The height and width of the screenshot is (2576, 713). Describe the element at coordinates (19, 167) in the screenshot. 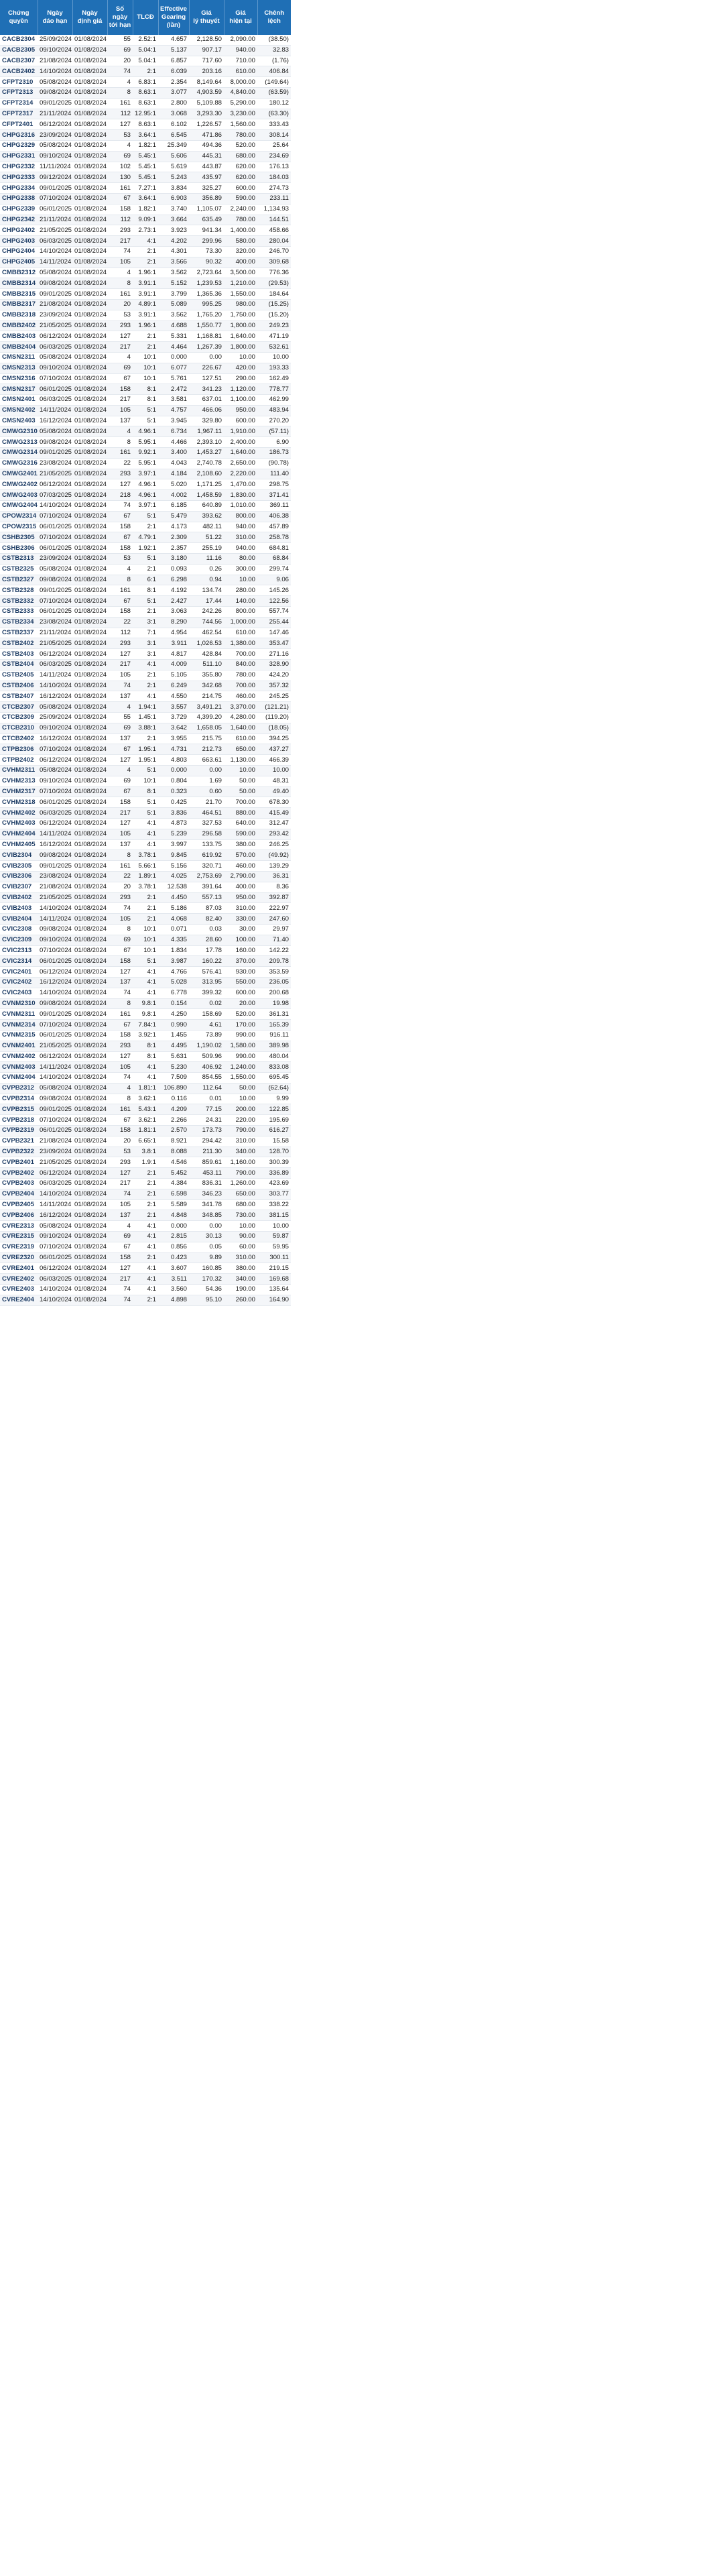

I see `cell-warrant-code: CHPG2332` at that location.